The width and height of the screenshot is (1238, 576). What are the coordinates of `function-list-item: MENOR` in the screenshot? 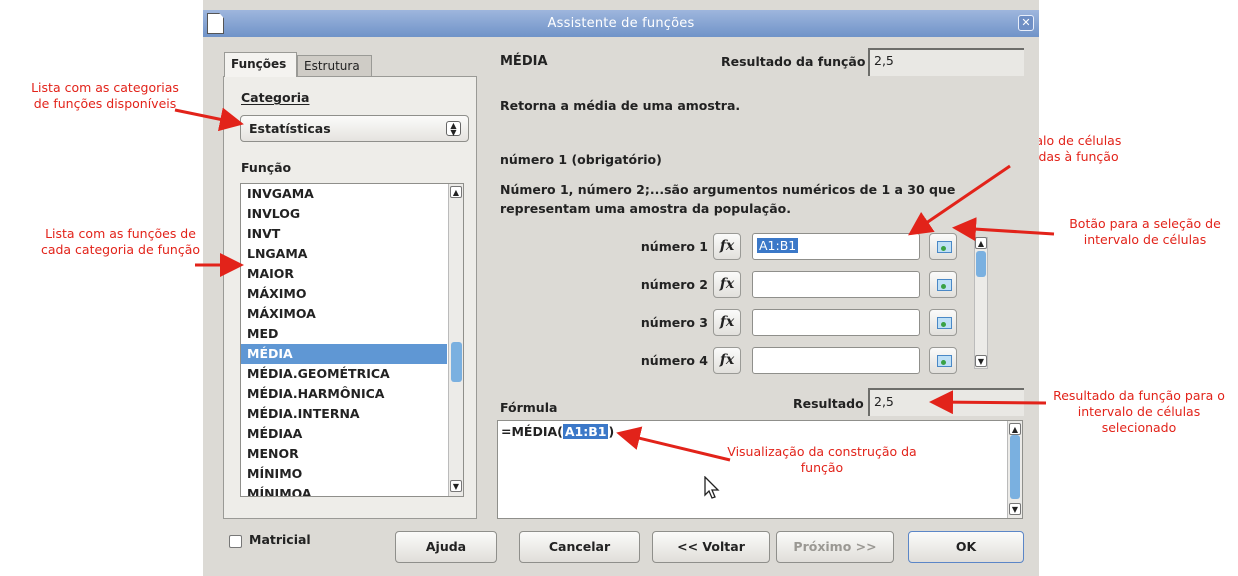 It's located at (344, 454).